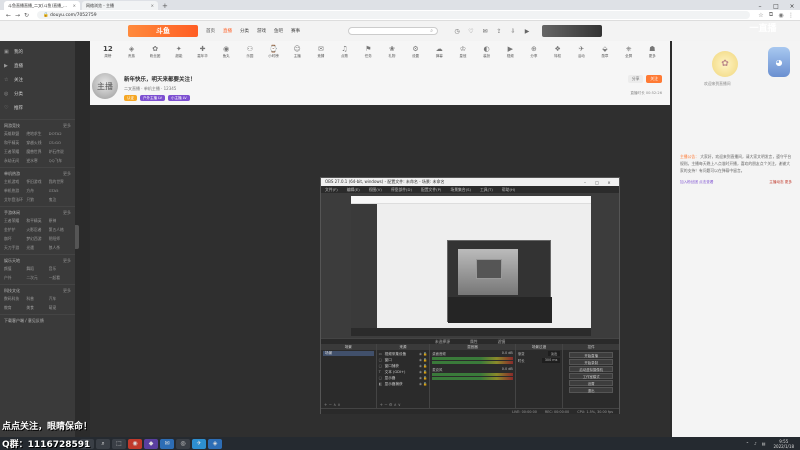 Image resolution: width=800 pixels, height=450 pixels. I want to click on taskbar-app-icon: ◉, so click(135, 443).